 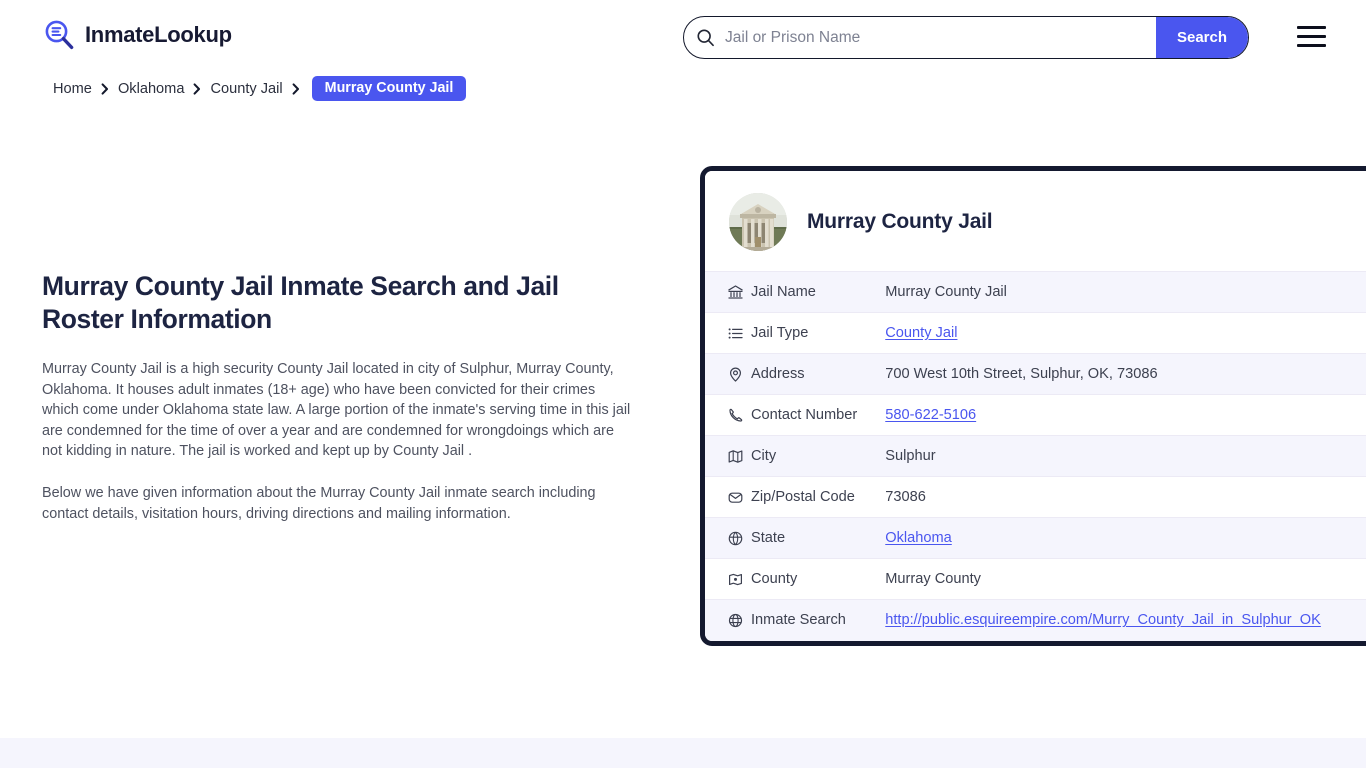 I want to click on bank-icon, so click(x=728, y=292).